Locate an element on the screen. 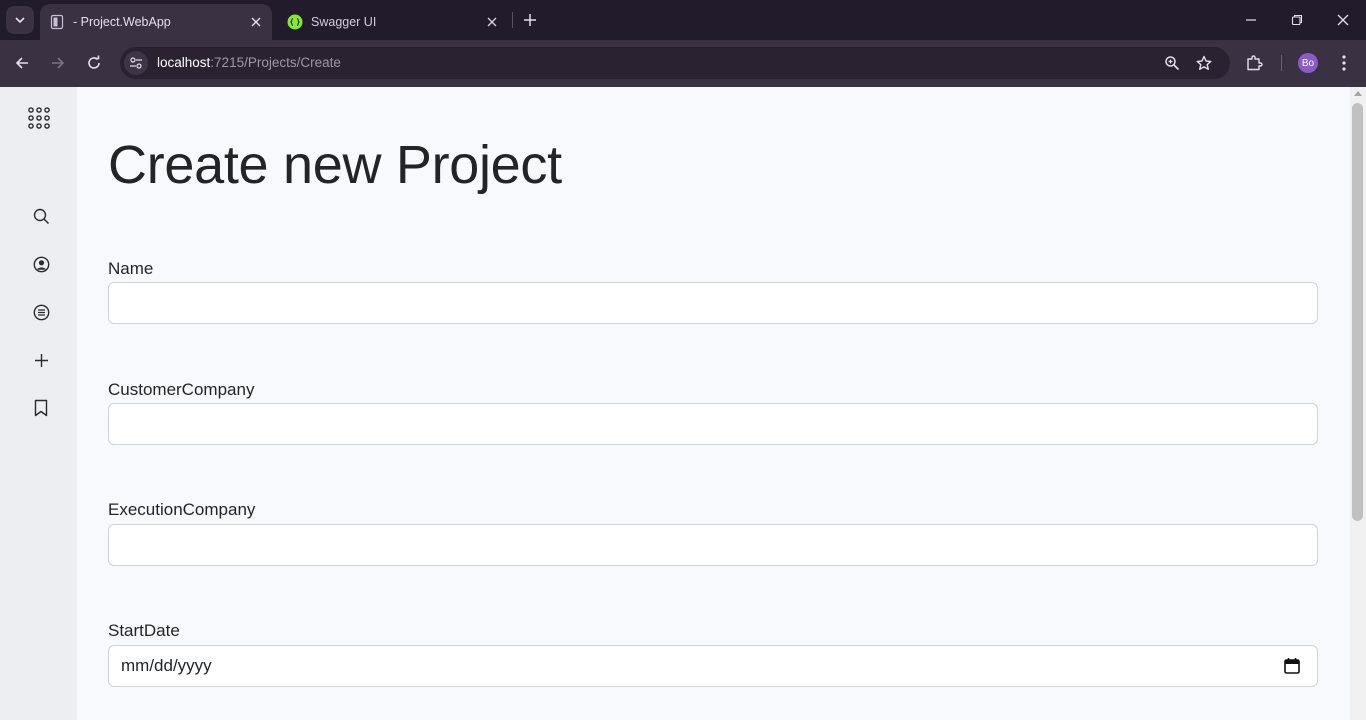 The image size is (1366, 720). bookmark-icon is located at coordinates (41, 408).